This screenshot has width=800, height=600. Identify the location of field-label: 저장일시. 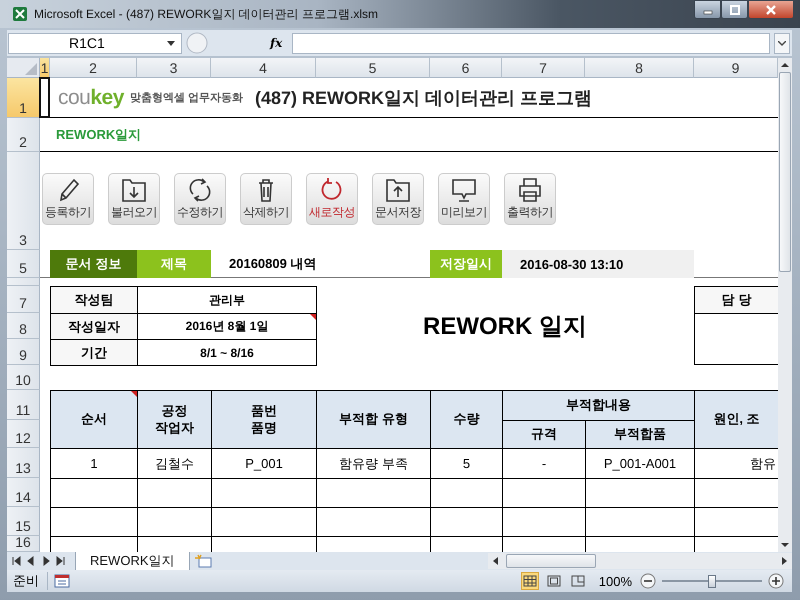
(466, 264).